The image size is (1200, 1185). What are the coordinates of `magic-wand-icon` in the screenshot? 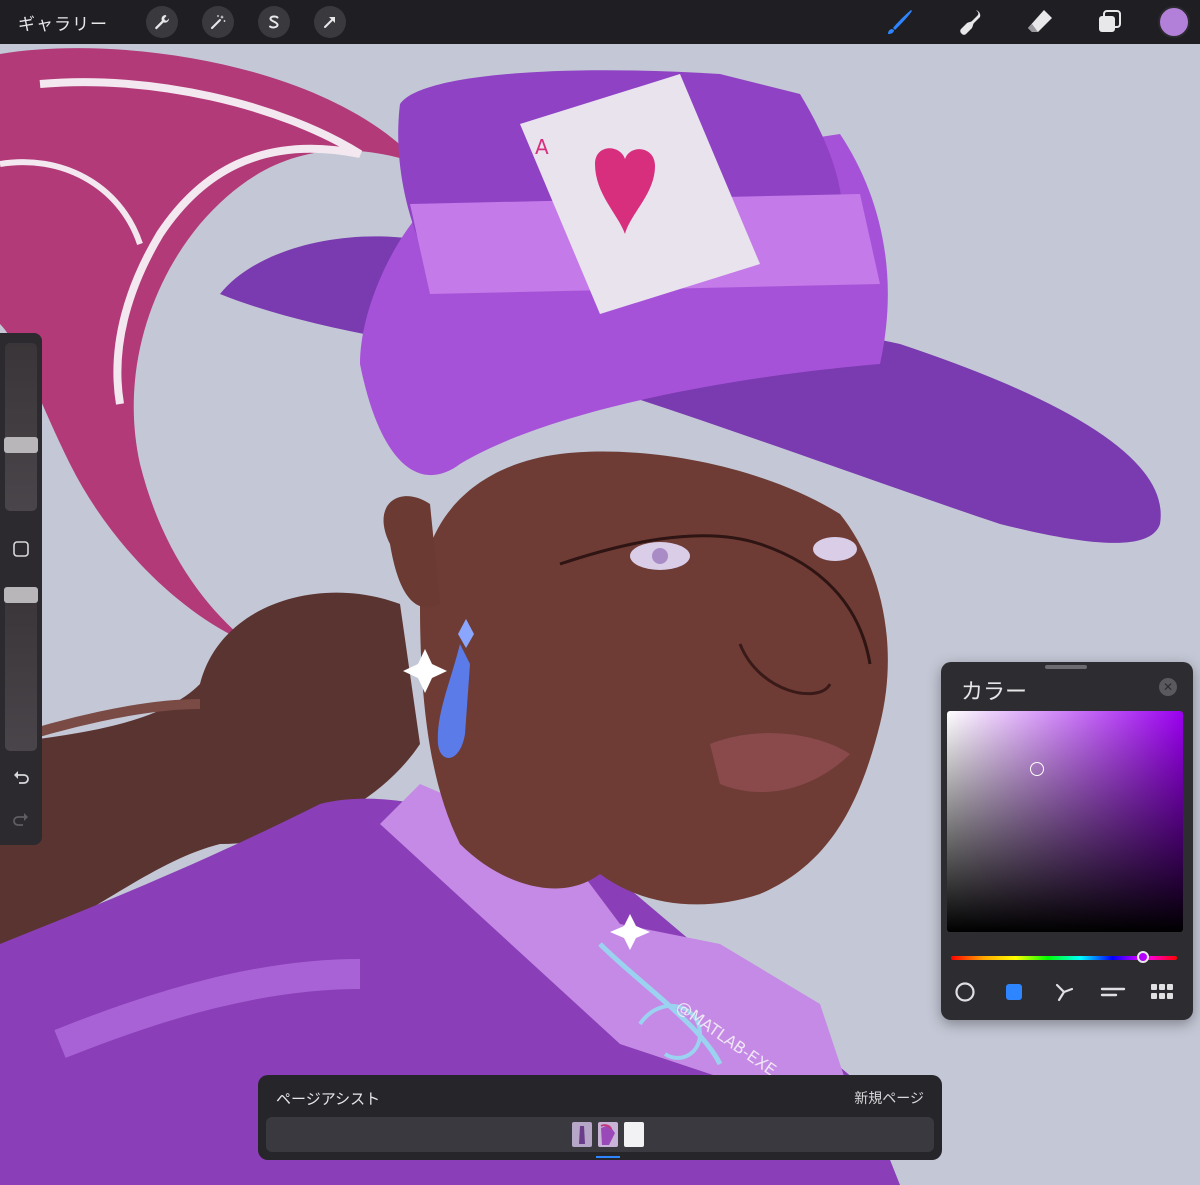 It's located at (218, 22).